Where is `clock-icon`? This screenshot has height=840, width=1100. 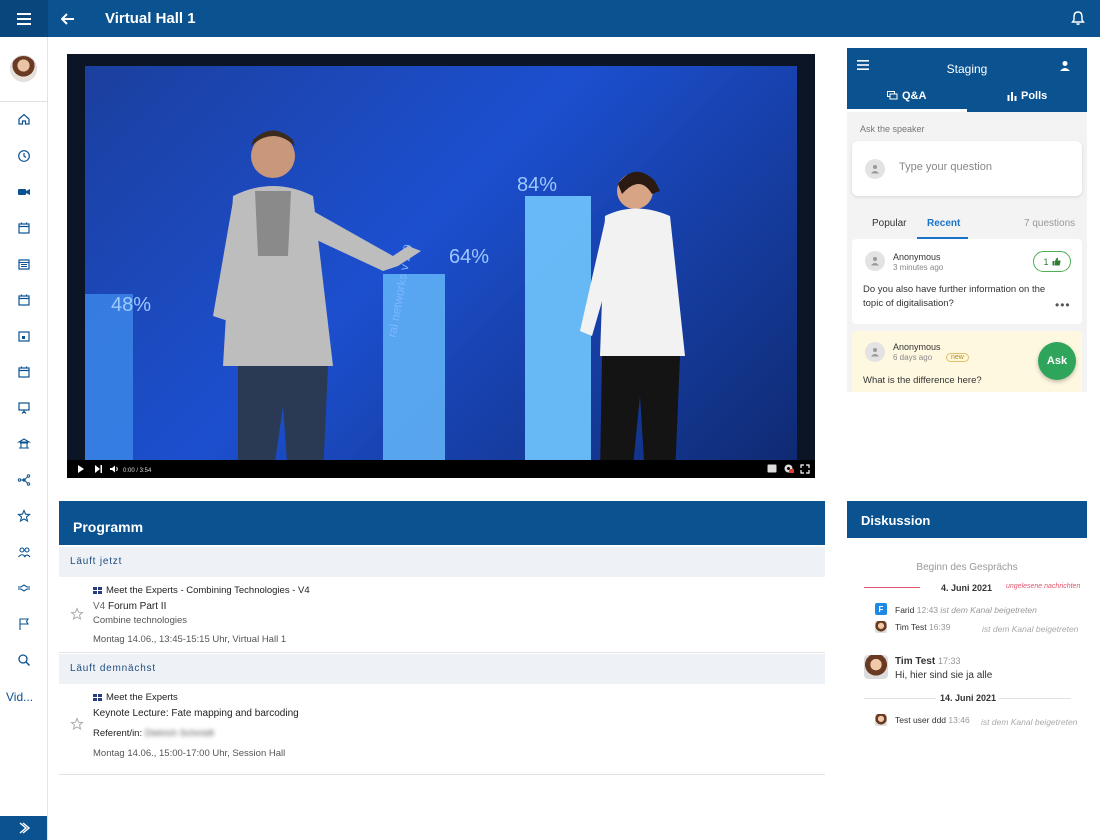 clock-icon is located at coordinates (24, 156).